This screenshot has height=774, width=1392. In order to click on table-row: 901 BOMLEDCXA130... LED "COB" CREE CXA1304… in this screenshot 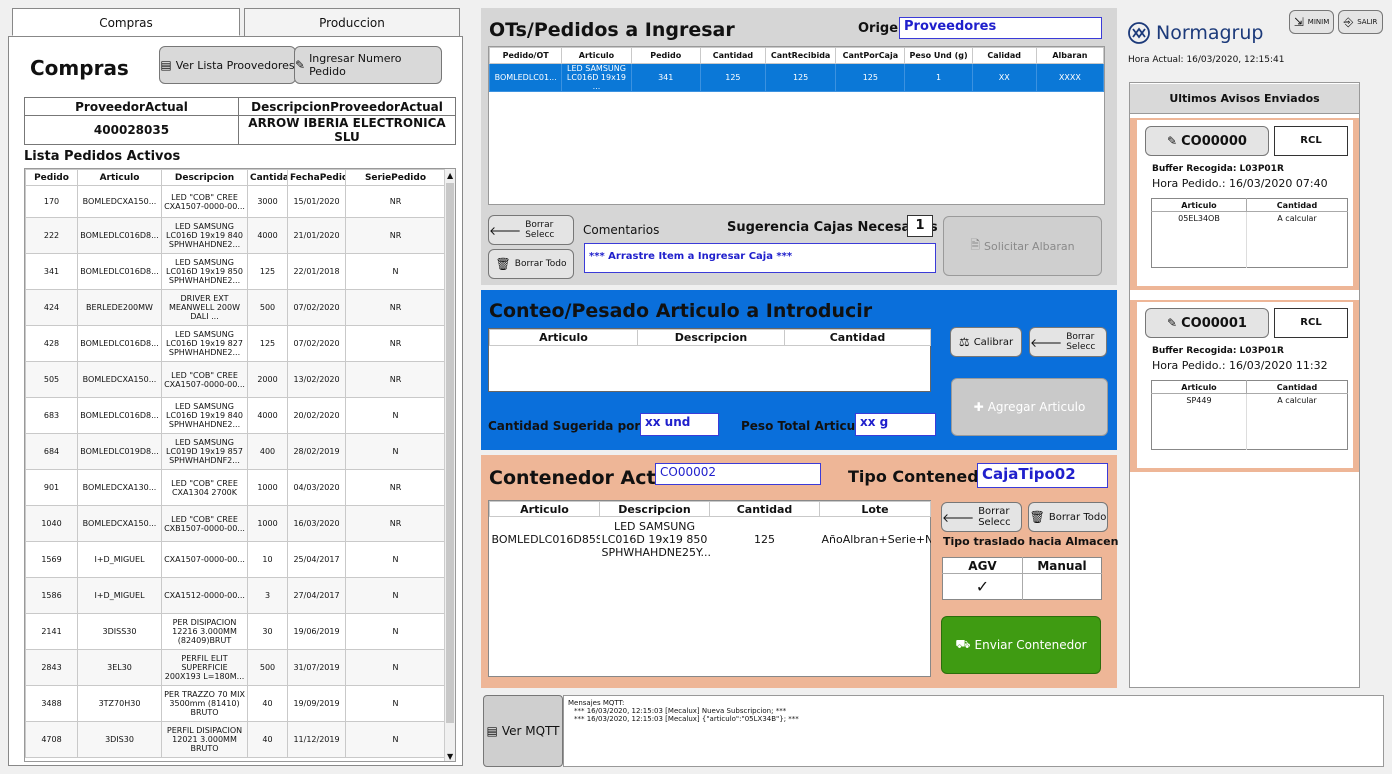, I will do `click(235, 487)`.